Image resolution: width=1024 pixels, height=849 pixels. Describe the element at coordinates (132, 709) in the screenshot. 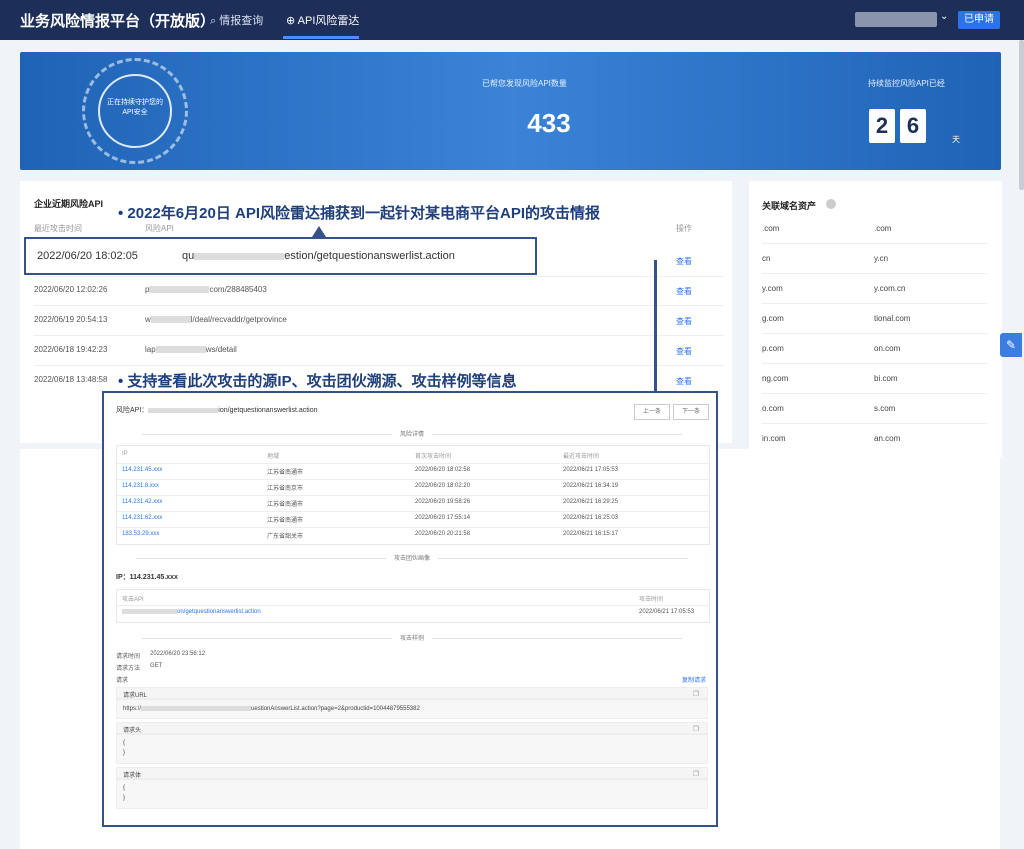

I see `url-prefix: https://` at that location.